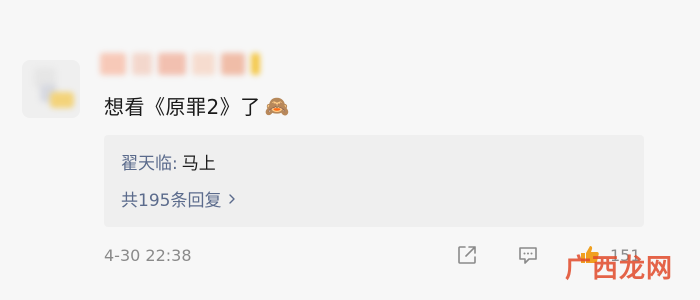 This screenshot has width=700, height=300. Describe the element at coordinates (182, 107) in the screenshot. I see `comment-body: 想看《原罪2》了` at that location.